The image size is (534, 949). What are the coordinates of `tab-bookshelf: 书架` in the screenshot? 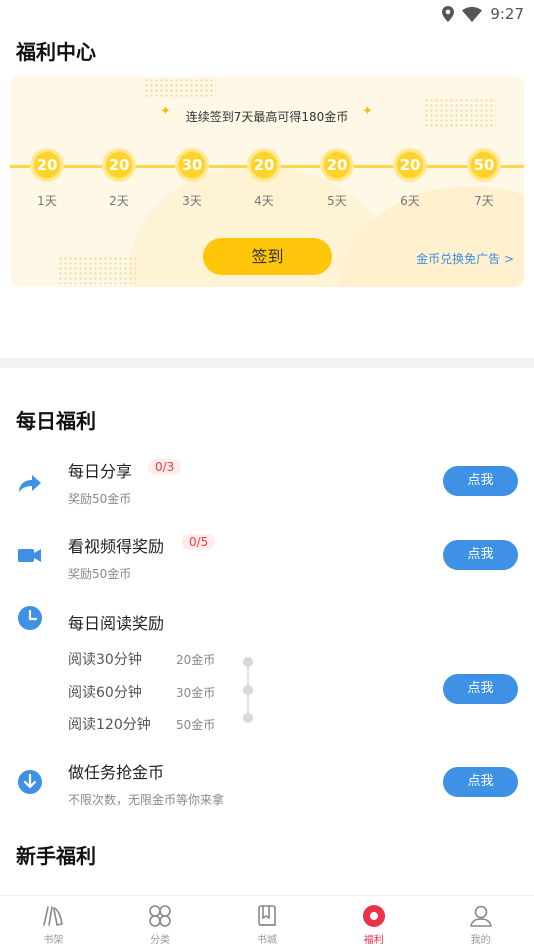 It's located at (53, 922).